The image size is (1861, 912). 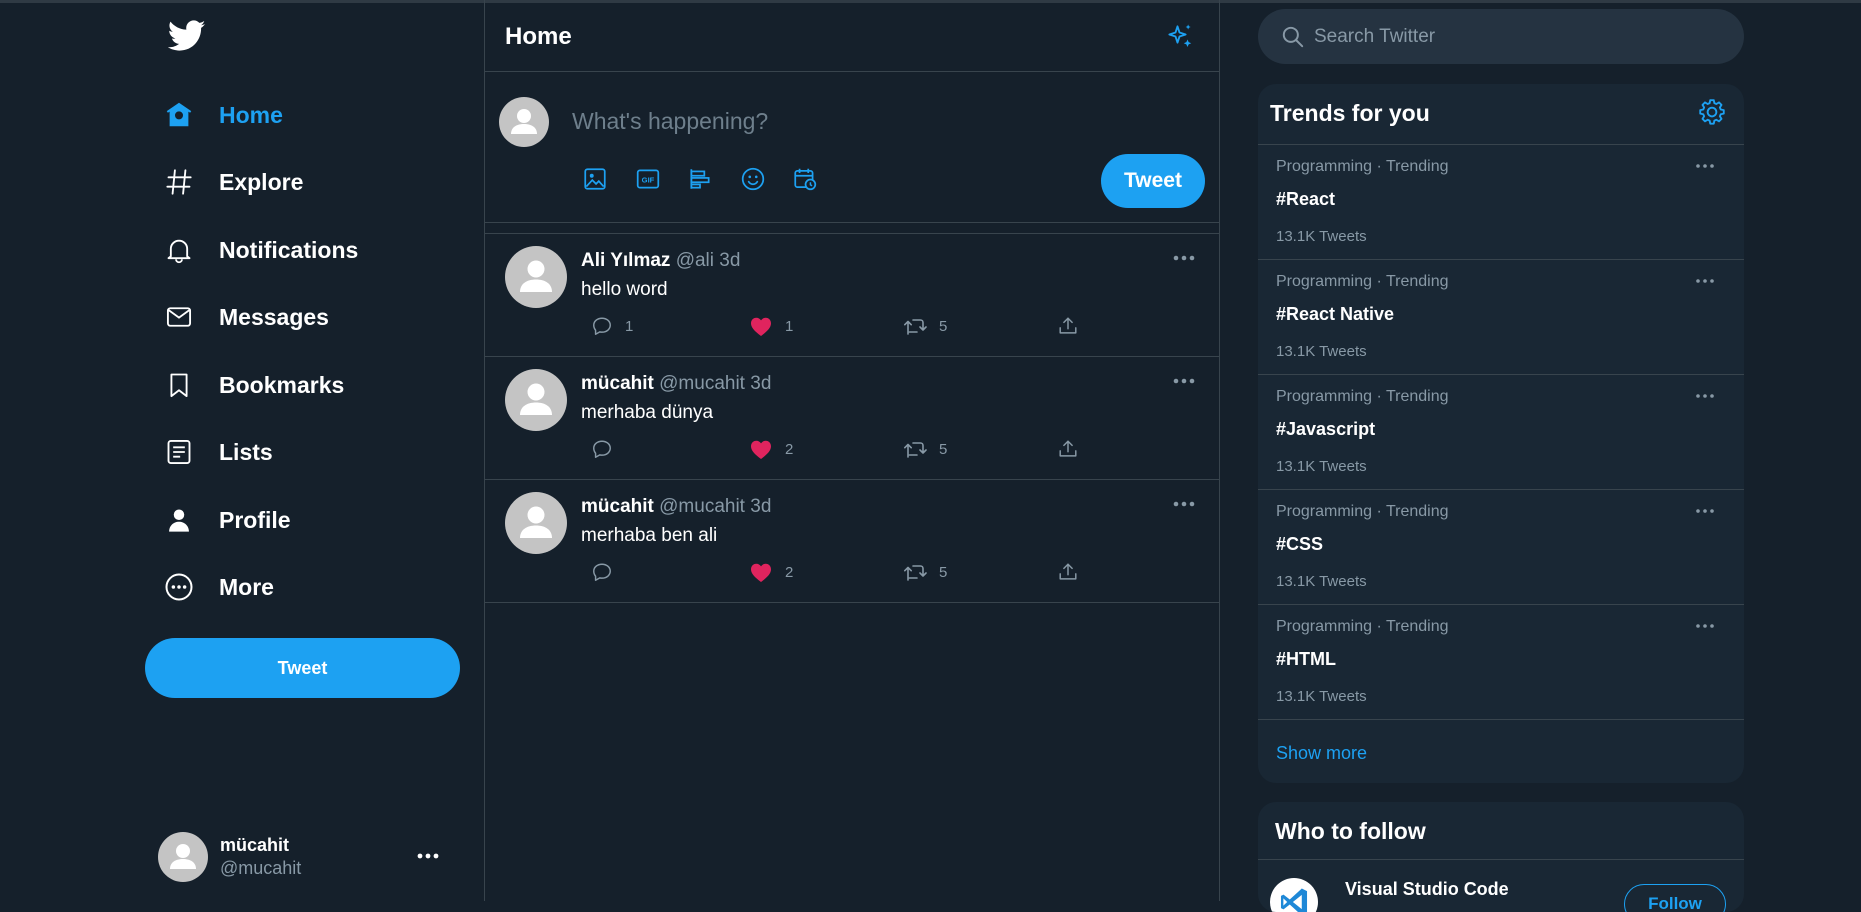 I want to click on tweet-author-handle: @ali, so click(x=694, y=260).